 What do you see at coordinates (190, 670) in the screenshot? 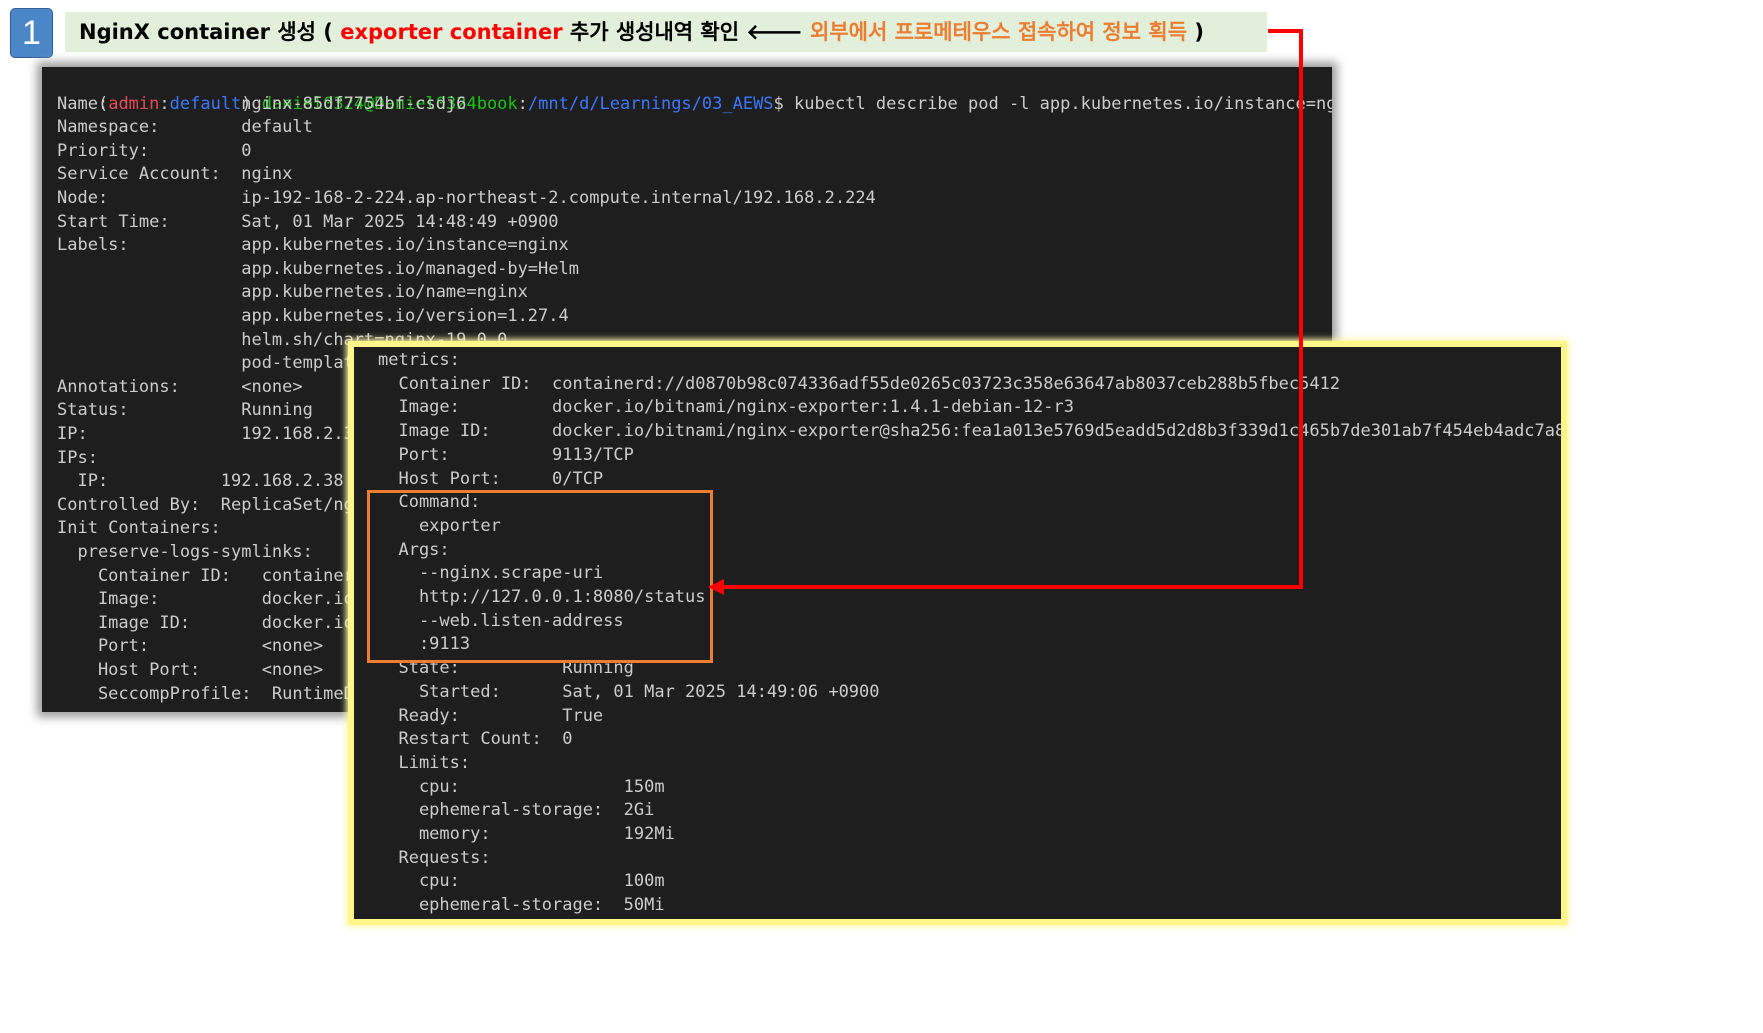
I see `terminal-line: Host Port: <none>` at bounding box center [190, 670].